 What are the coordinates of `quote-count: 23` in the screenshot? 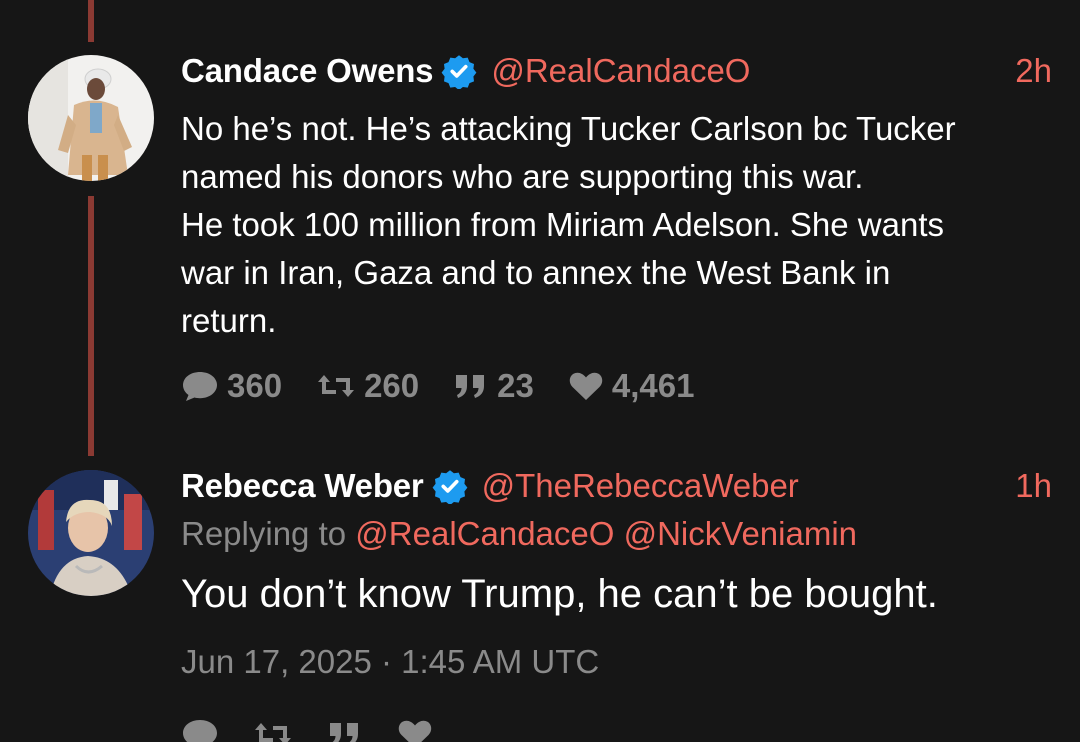 It's located at (515, 385).